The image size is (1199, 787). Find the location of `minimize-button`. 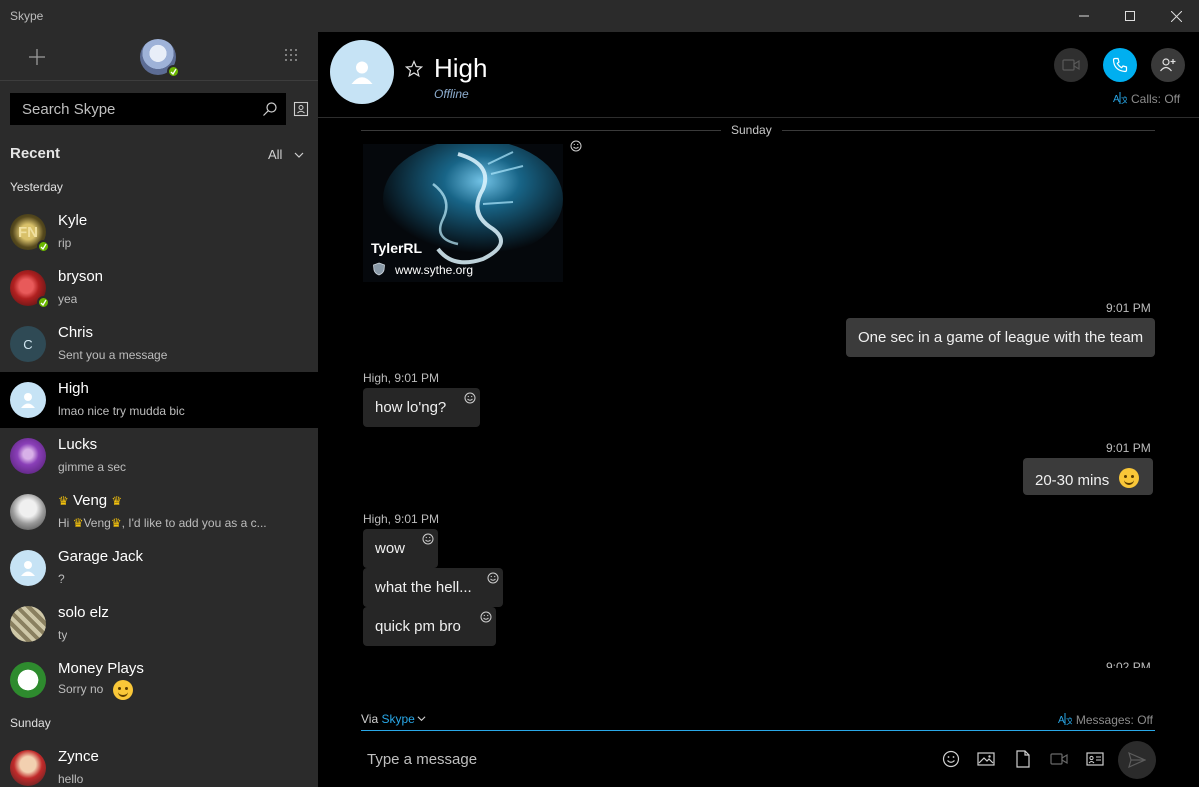

minimize-button is located at coordinates (1084, 16).